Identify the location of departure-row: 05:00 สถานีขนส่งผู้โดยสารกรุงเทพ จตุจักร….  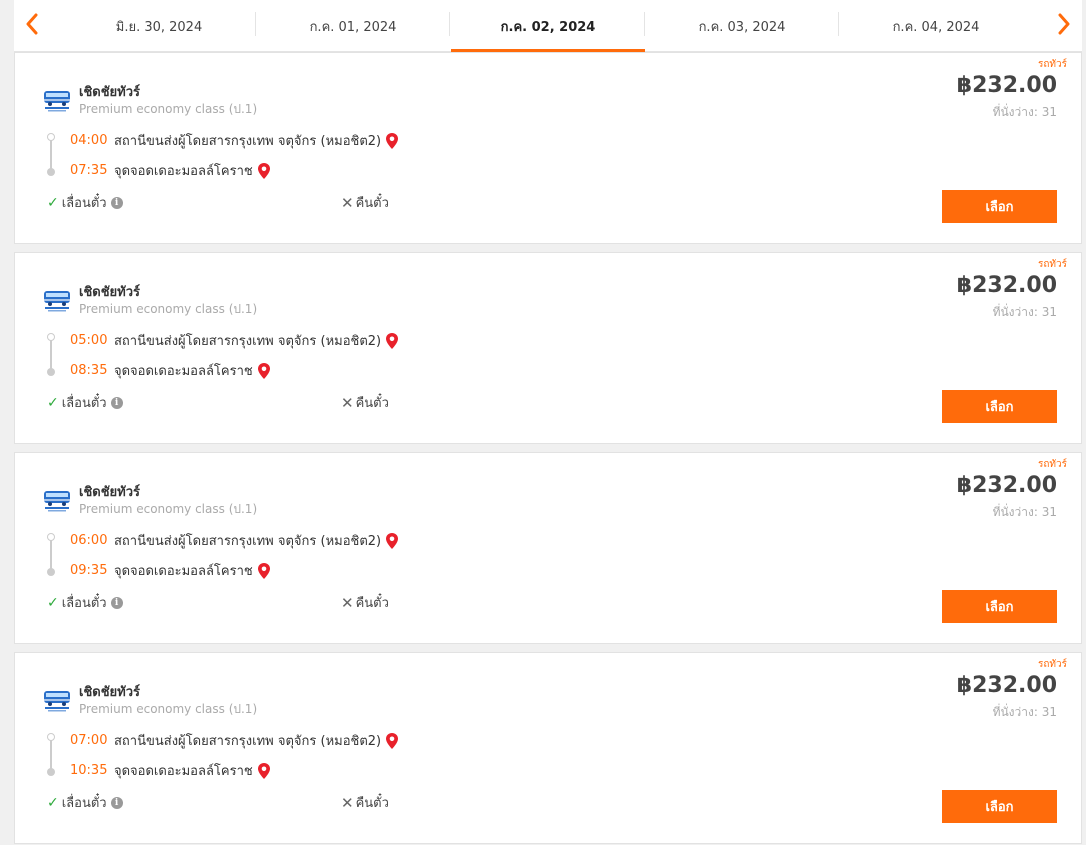
(234, 340).